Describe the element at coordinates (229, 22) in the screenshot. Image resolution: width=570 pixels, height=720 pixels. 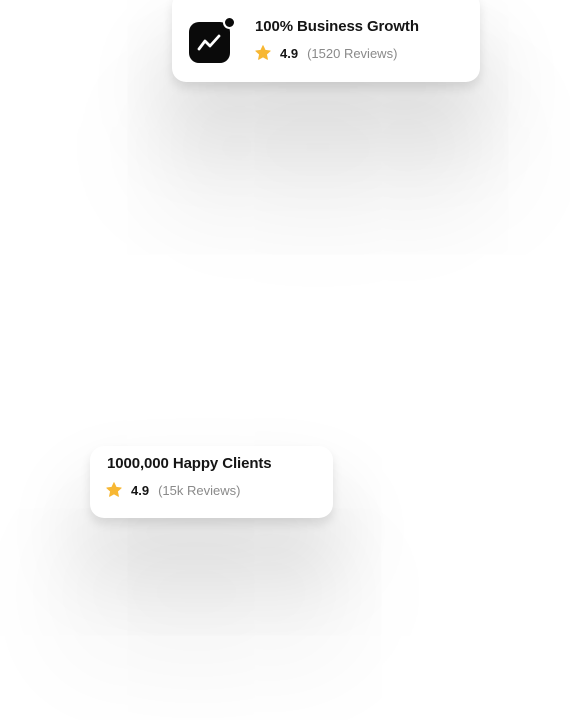
I see `notification-dot` at that location.